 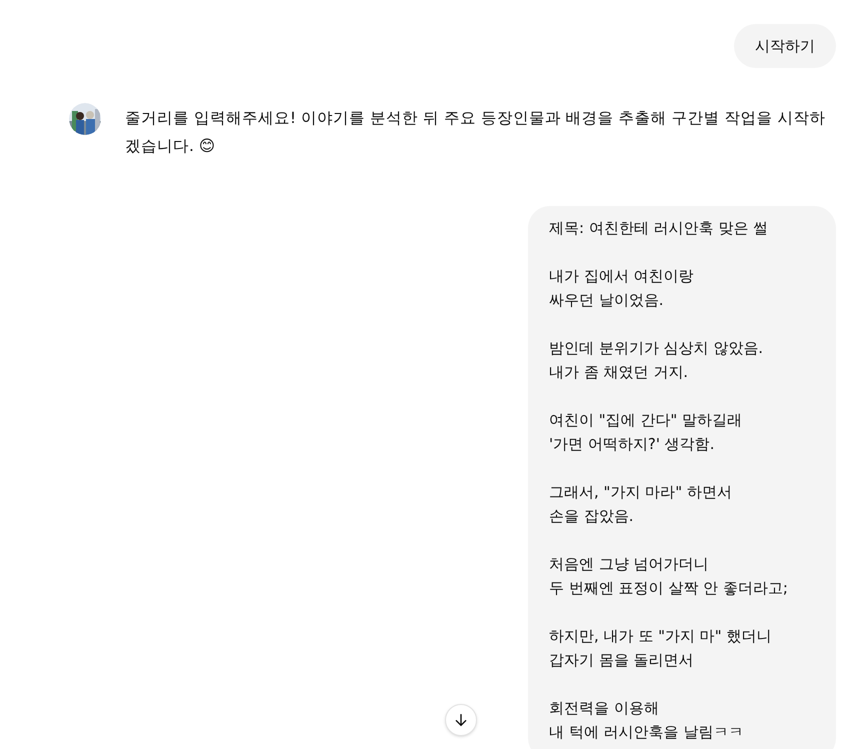 I want to click on arrow-down-icon, so click(x=461, y=720).